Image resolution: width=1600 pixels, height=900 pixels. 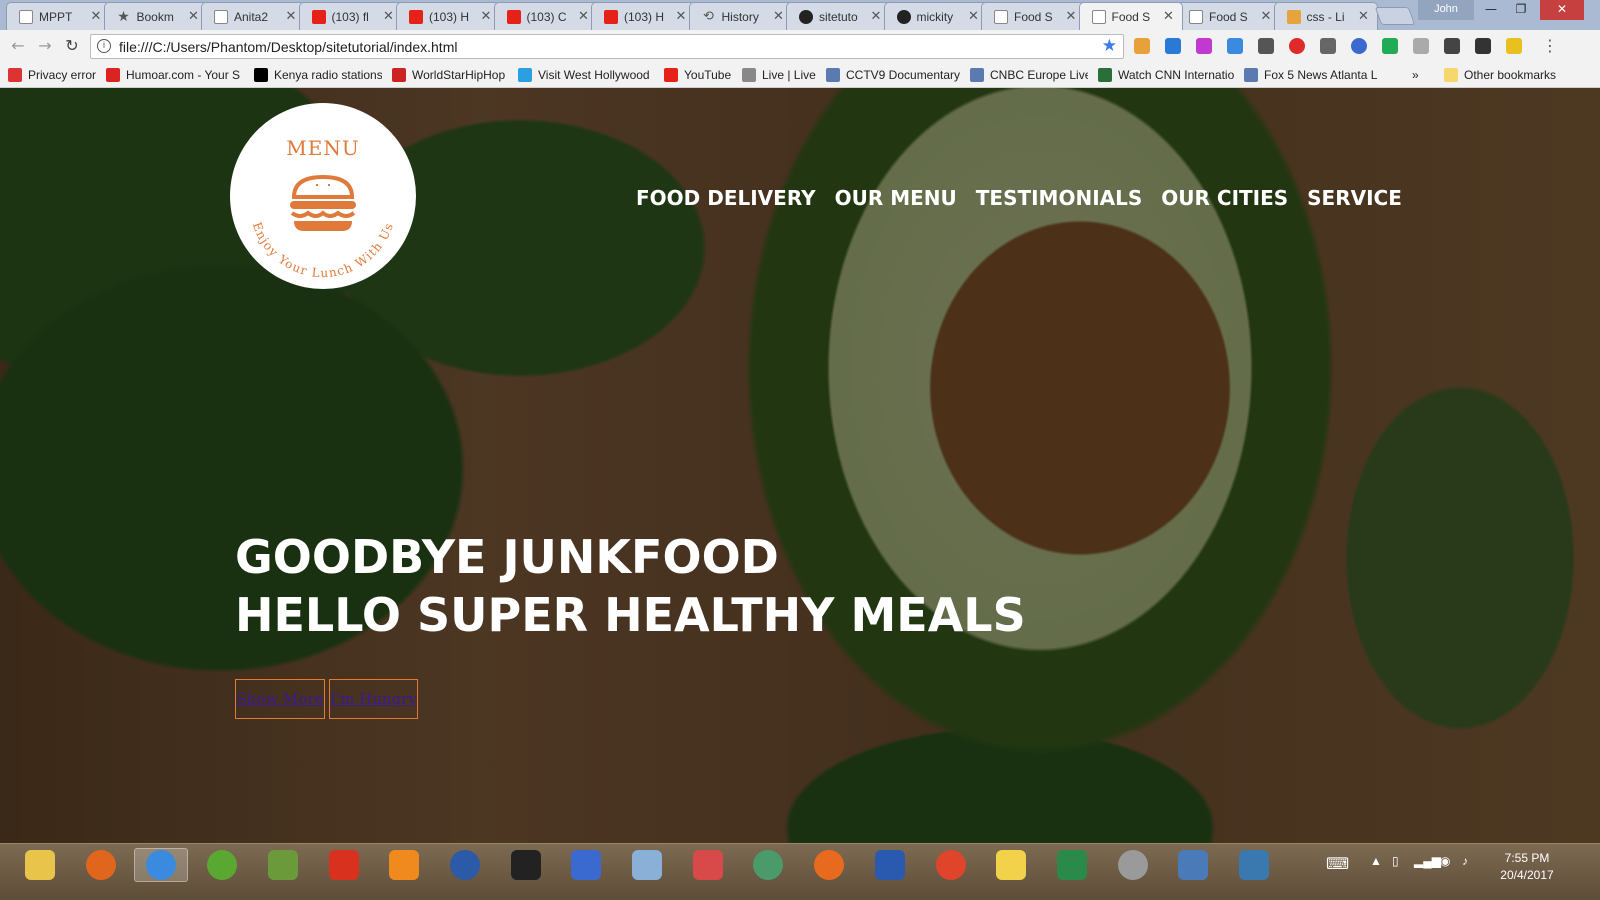 I want to click on tray-app-icon: ◉, so click(x=1445, y=861).